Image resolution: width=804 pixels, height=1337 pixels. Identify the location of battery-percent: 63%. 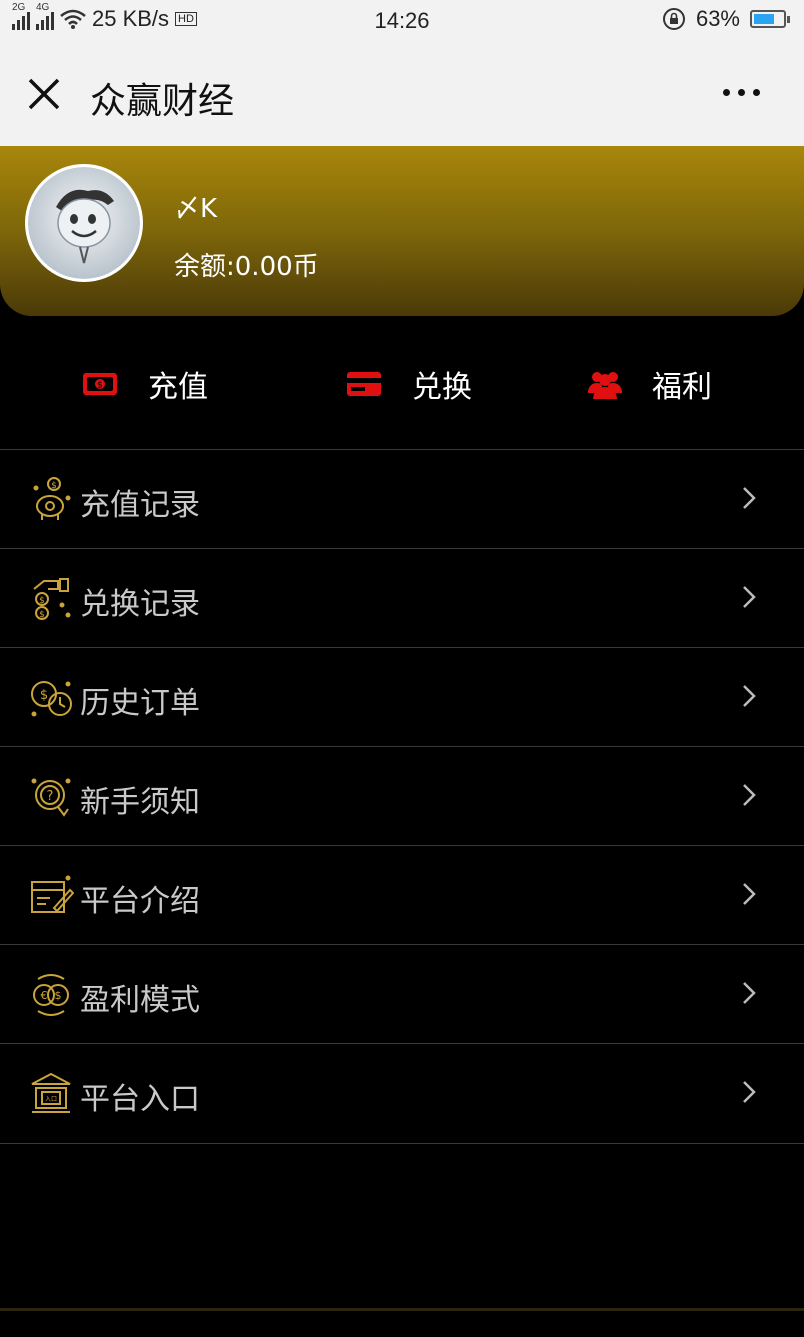
(717, 18).